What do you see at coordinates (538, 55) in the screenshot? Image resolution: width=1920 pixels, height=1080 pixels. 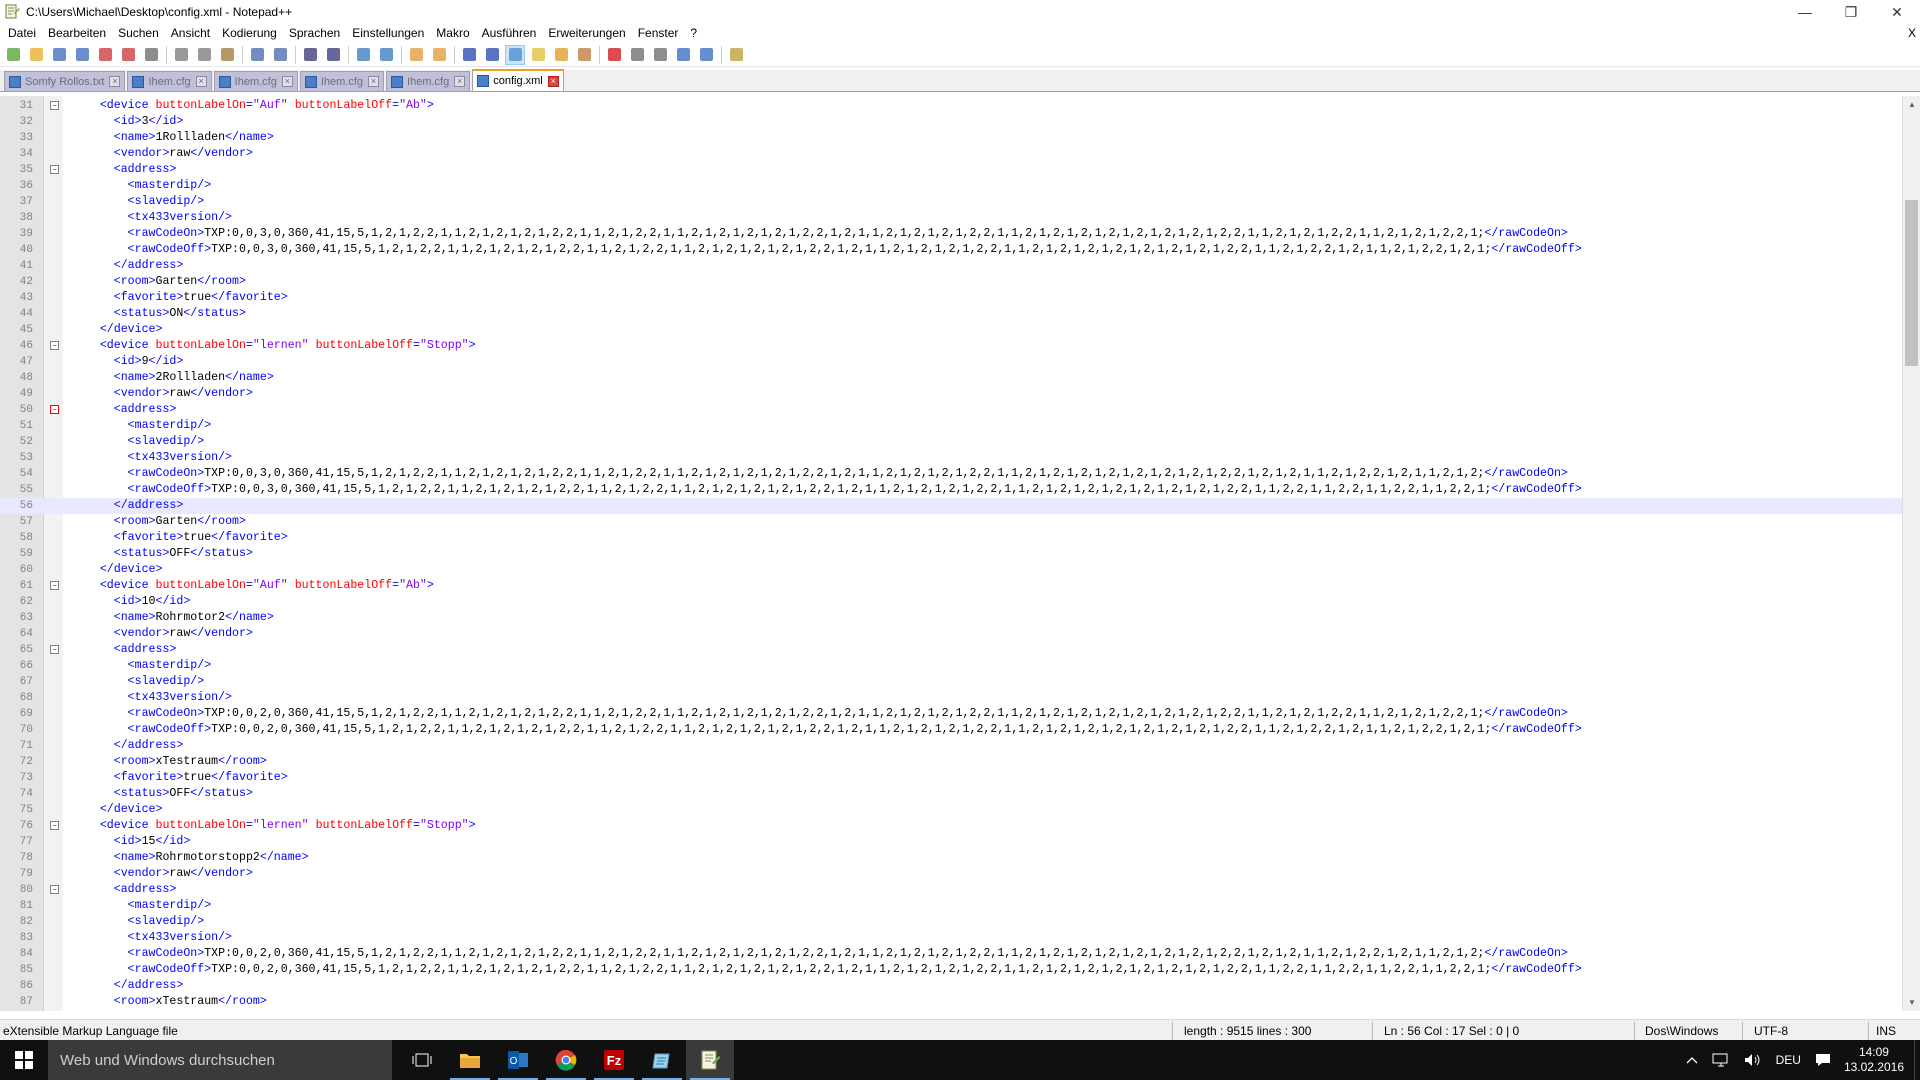 I see `udl-icon` at bounding box center [538, 55].